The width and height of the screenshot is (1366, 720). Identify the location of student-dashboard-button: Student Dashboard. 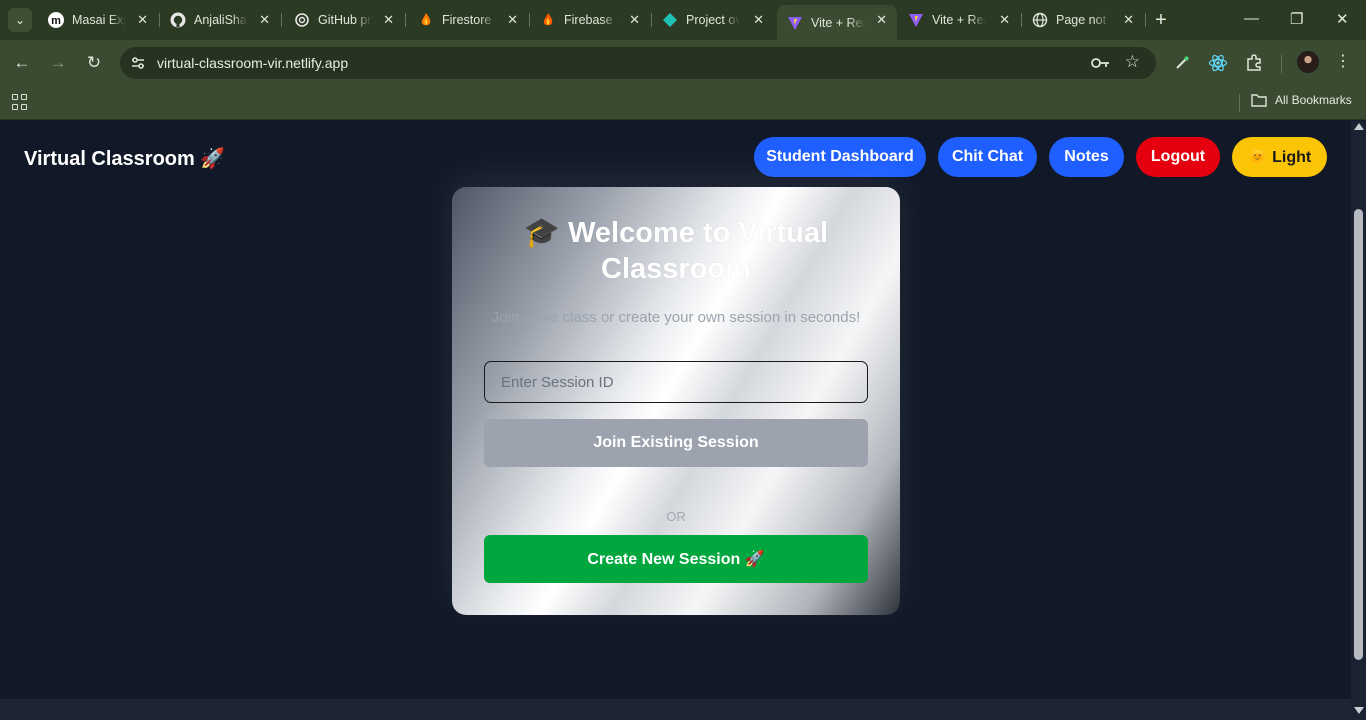
(840, 157).